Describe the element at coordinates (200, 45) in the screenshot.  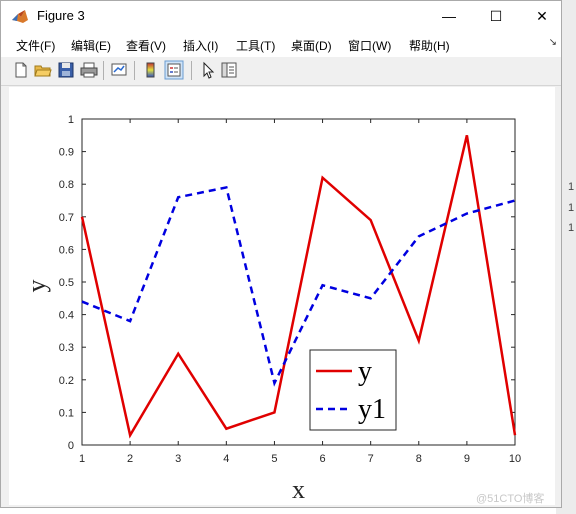
I see `menu-insert: 插入(I)` at that location.